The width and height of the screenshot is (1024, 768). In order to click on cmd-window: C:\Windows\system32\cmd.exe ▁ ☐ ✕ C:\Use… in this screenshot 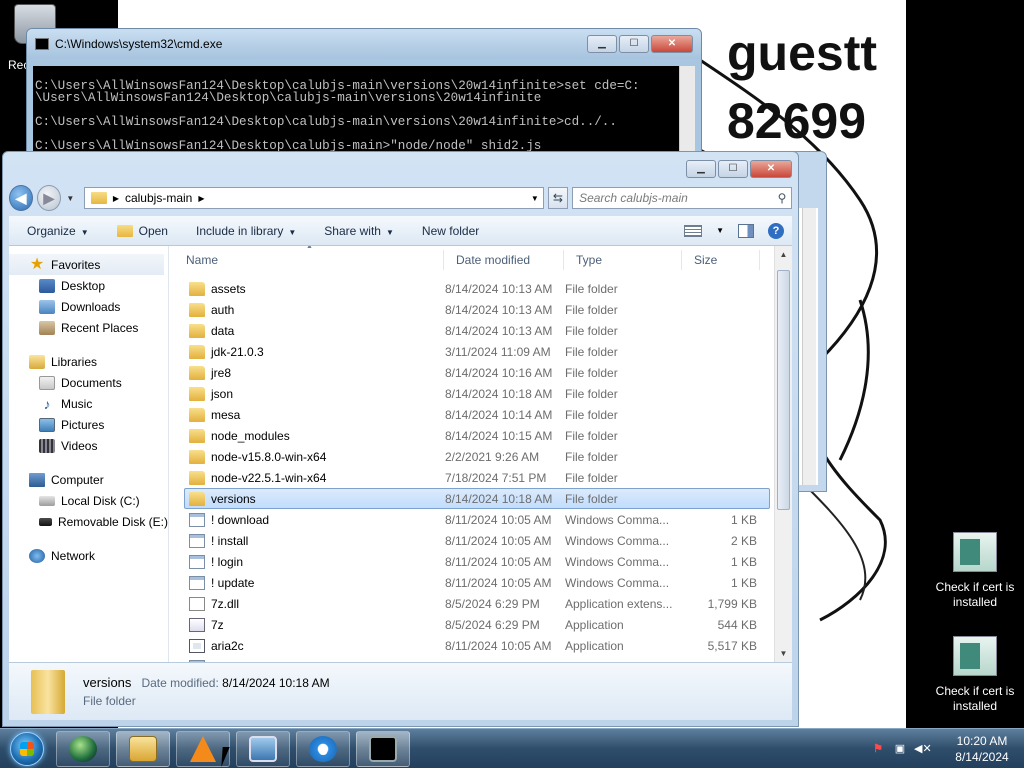, I will do `click(364, 93)`.